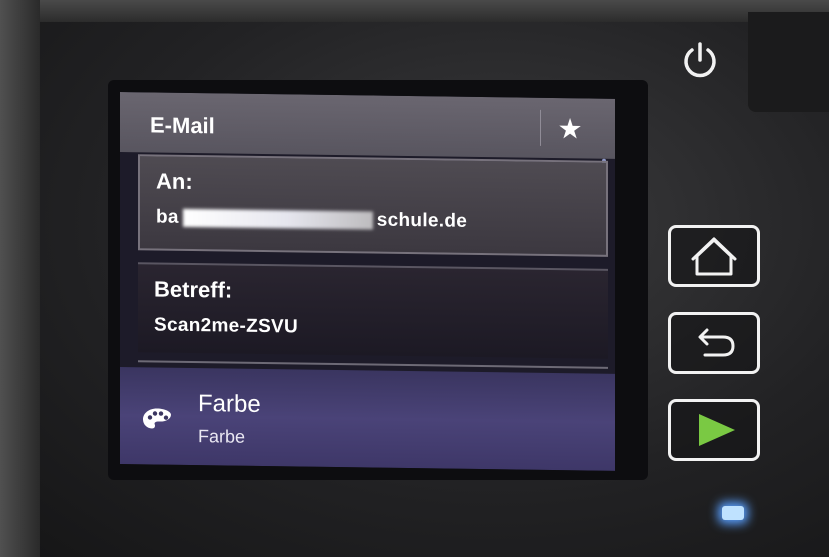  What do you see at coordinates (422, 220) in the screenshot?
I see `to-field-value-suffix: schule.de` at bounding box center [422, 220].